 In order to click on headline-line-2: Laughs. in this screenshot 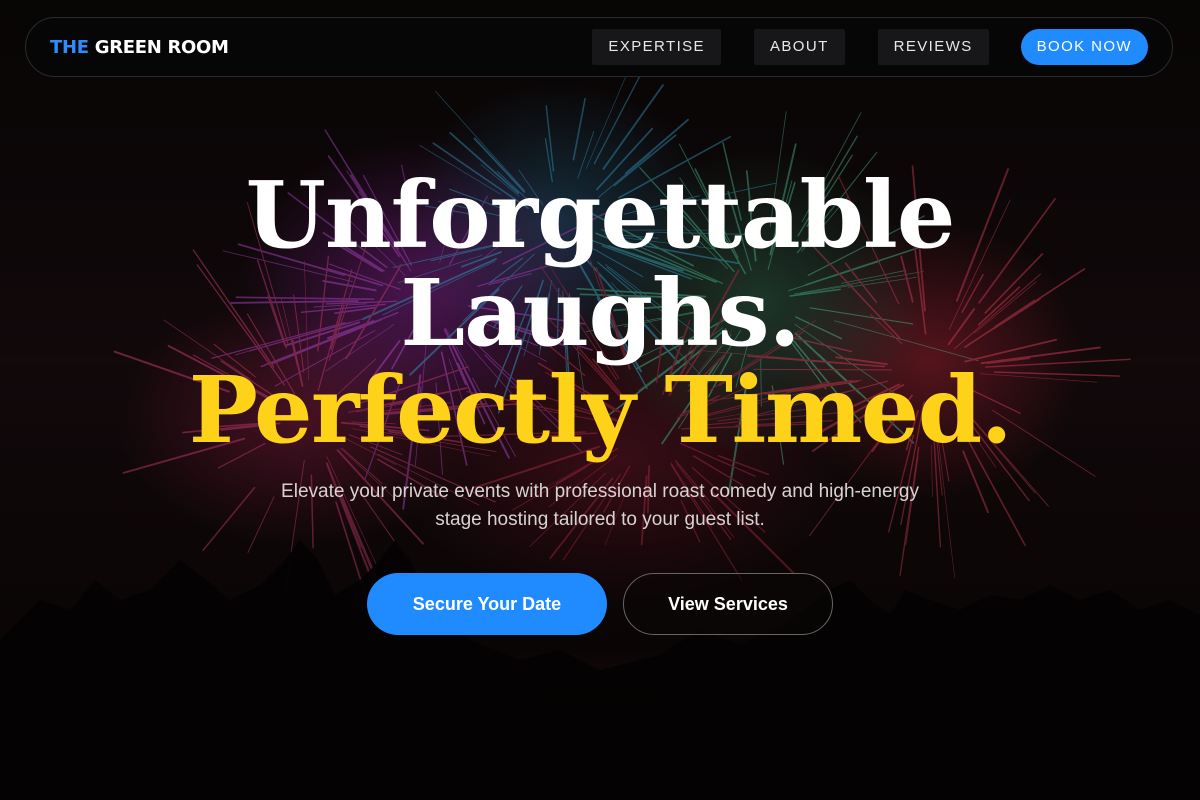, I will do `click(600, 313)`.